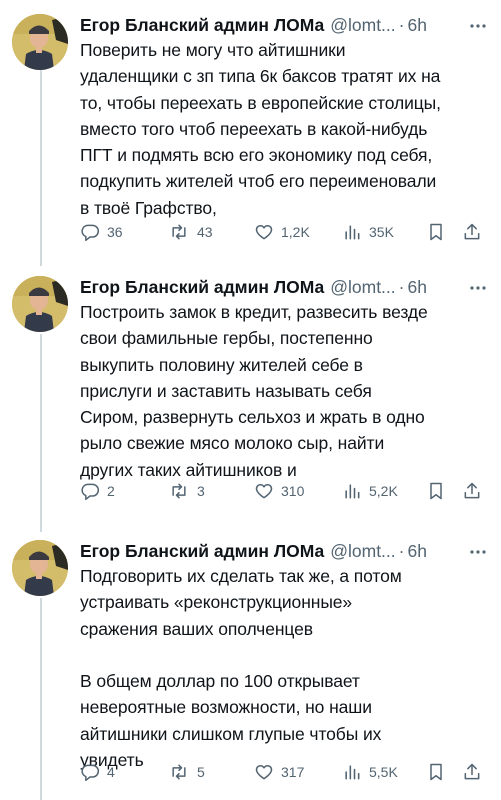  I want to click on tweet-actions: 2 3 310 5,2K, so click(286, 491).